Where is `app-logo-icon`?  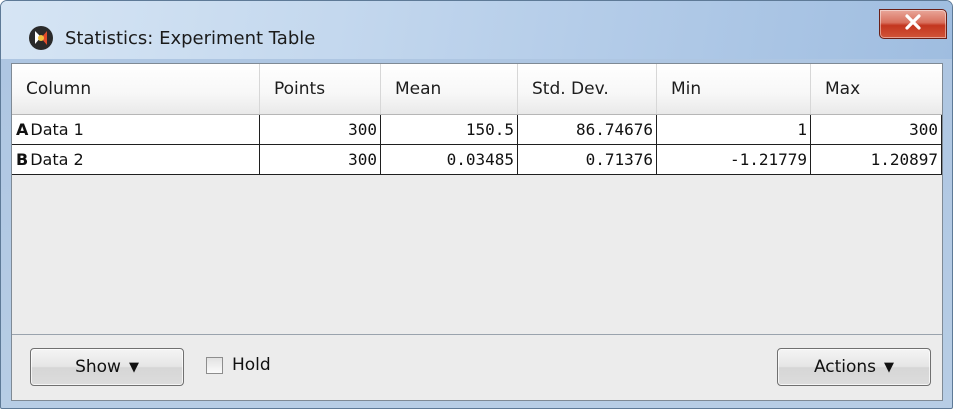
app-logo-icon is located at coordinates (41, 38).